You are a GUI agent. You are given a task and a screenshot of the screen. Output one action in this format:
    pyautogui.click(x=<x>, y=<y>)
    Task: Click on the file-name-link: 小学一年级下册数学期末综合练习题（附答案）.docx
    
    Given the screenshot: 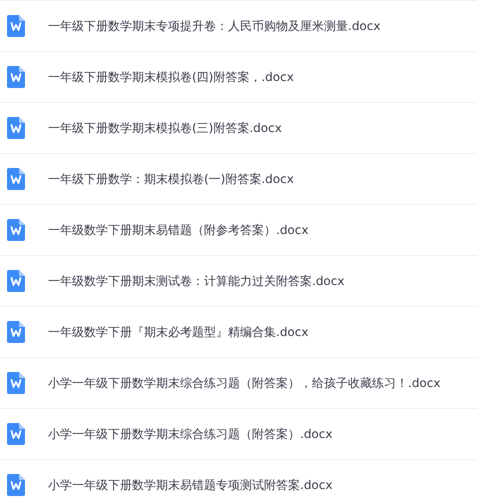 What is the action you would take?
    pyautogui.click(x=190, y=434)
    